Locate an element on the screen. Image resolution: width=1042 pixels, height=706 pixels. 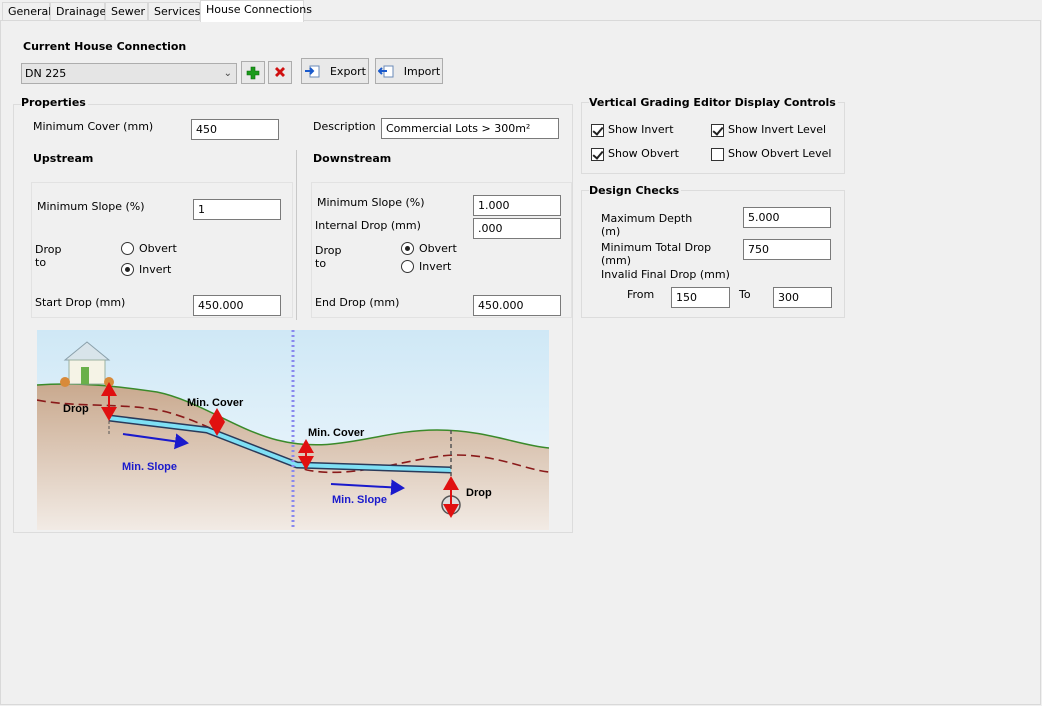
display-controls-title: Vertical Grading Editor Display Controls is located at coordinates (713, 102).